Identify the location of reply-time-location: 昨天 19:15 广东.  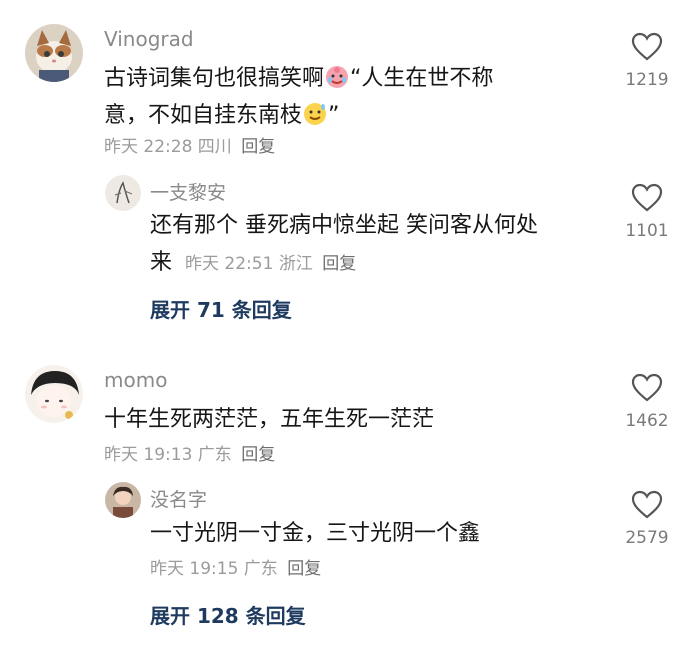
(214, 569).